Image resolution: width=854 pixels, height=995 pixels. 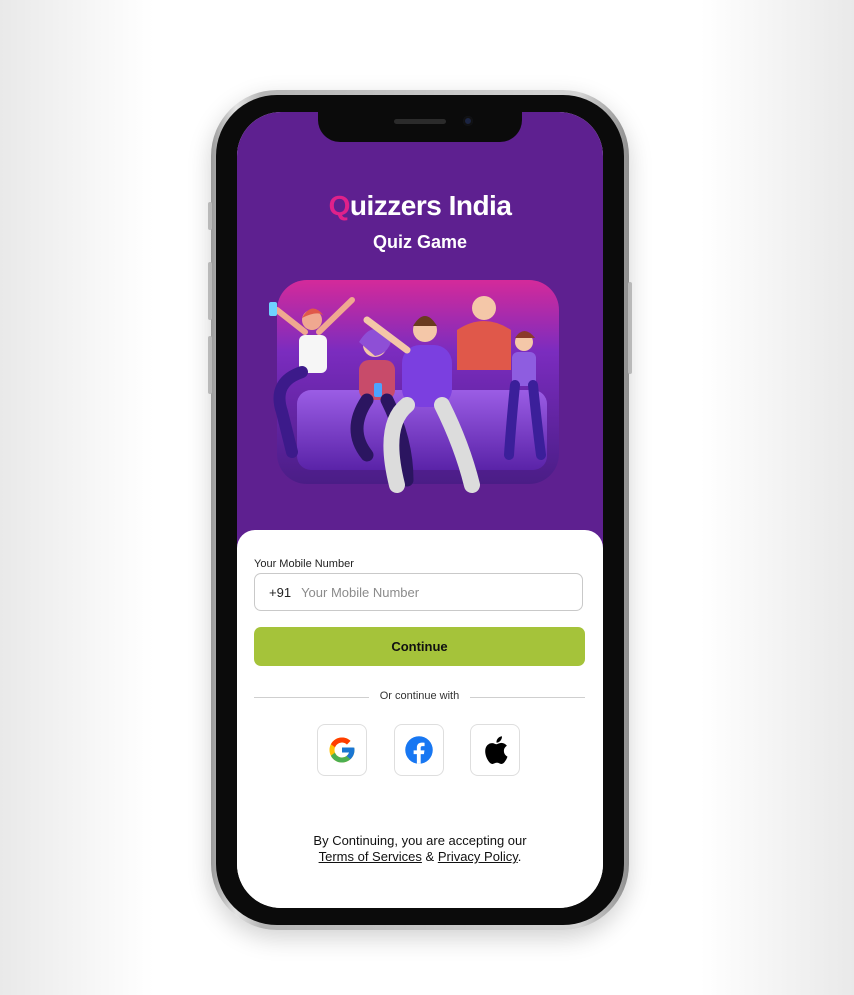 I want to click on or-continue-divider: Or continue with, so click(x=419, y=697).